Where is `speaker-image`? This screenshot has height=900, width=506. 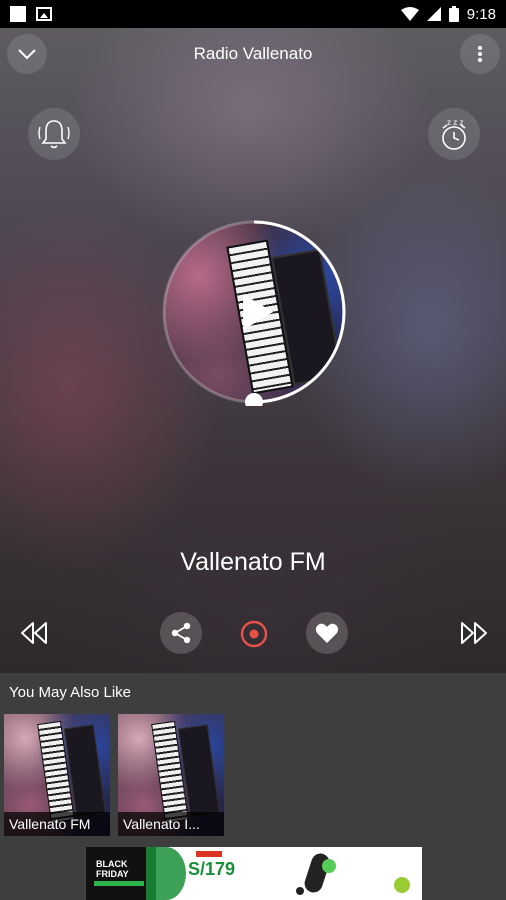 speaker-image is located at coordinates (317, 873).